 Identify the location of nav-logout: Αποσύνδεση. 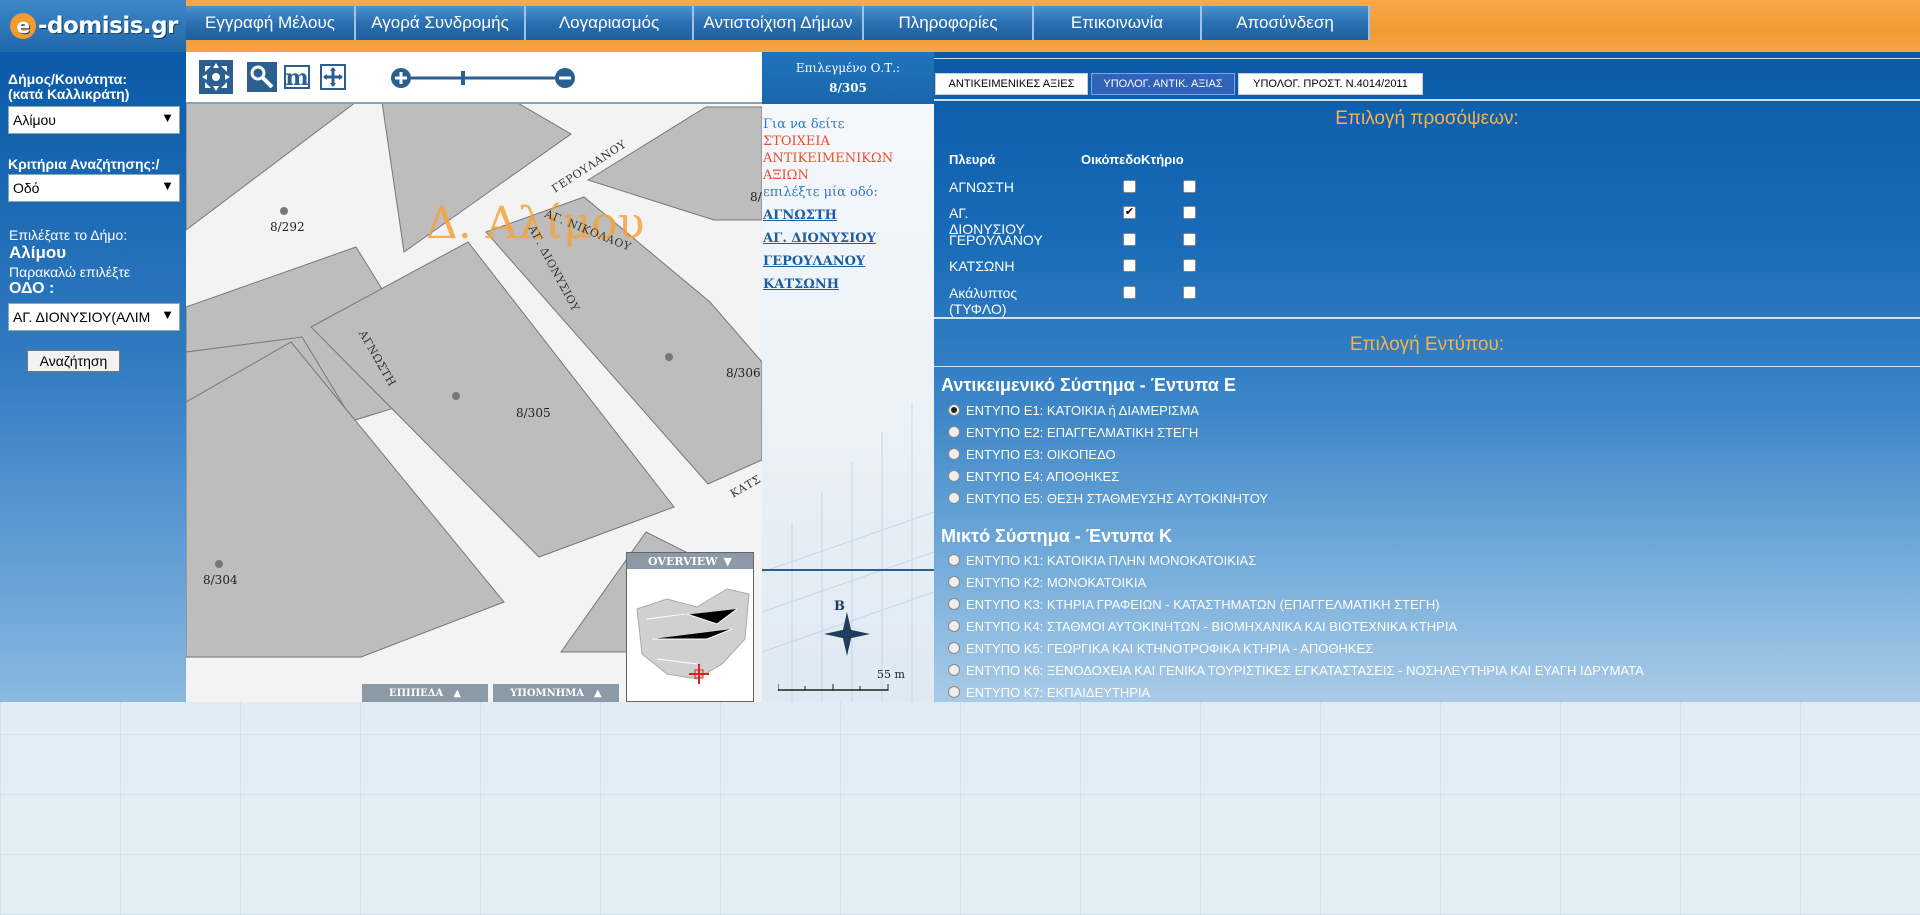
(1286, 23).